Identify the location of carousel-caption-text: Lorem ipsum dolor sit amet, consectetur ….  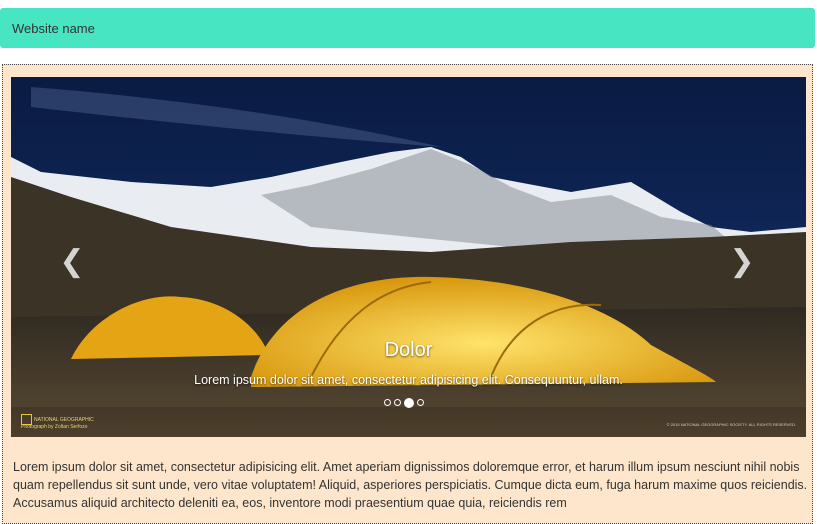
(408, 380).